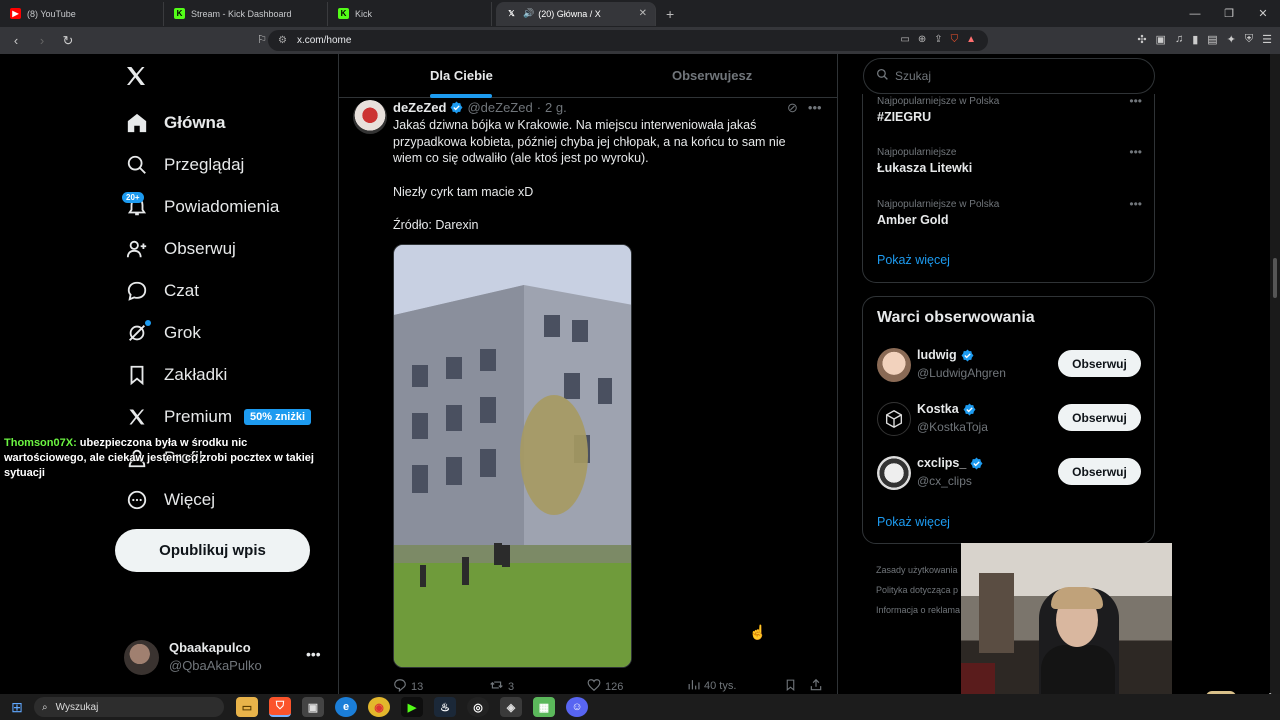  I want to click on nav-notifications: Powiadomienia, so click(201, 207).